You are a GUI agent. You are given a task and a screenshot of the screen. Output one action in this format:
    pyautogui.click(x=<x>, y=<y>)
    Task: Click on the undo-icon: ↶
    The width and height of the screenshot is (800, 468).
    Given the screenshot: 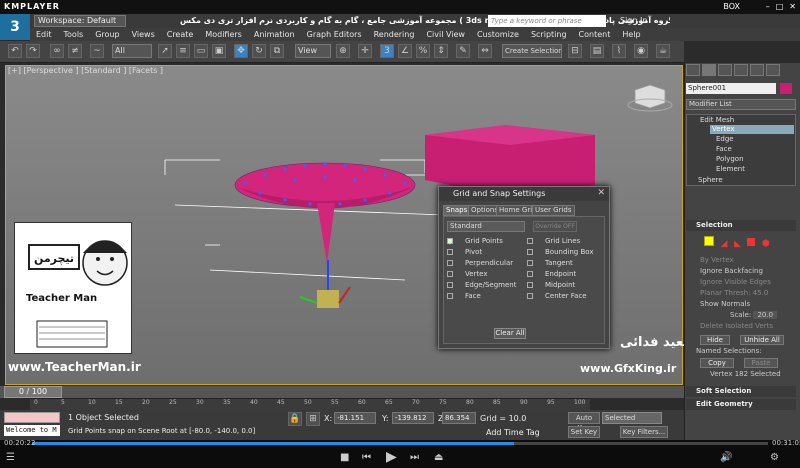 What is the action you would take?
    pyautogui.click(x=15, y=51)
    